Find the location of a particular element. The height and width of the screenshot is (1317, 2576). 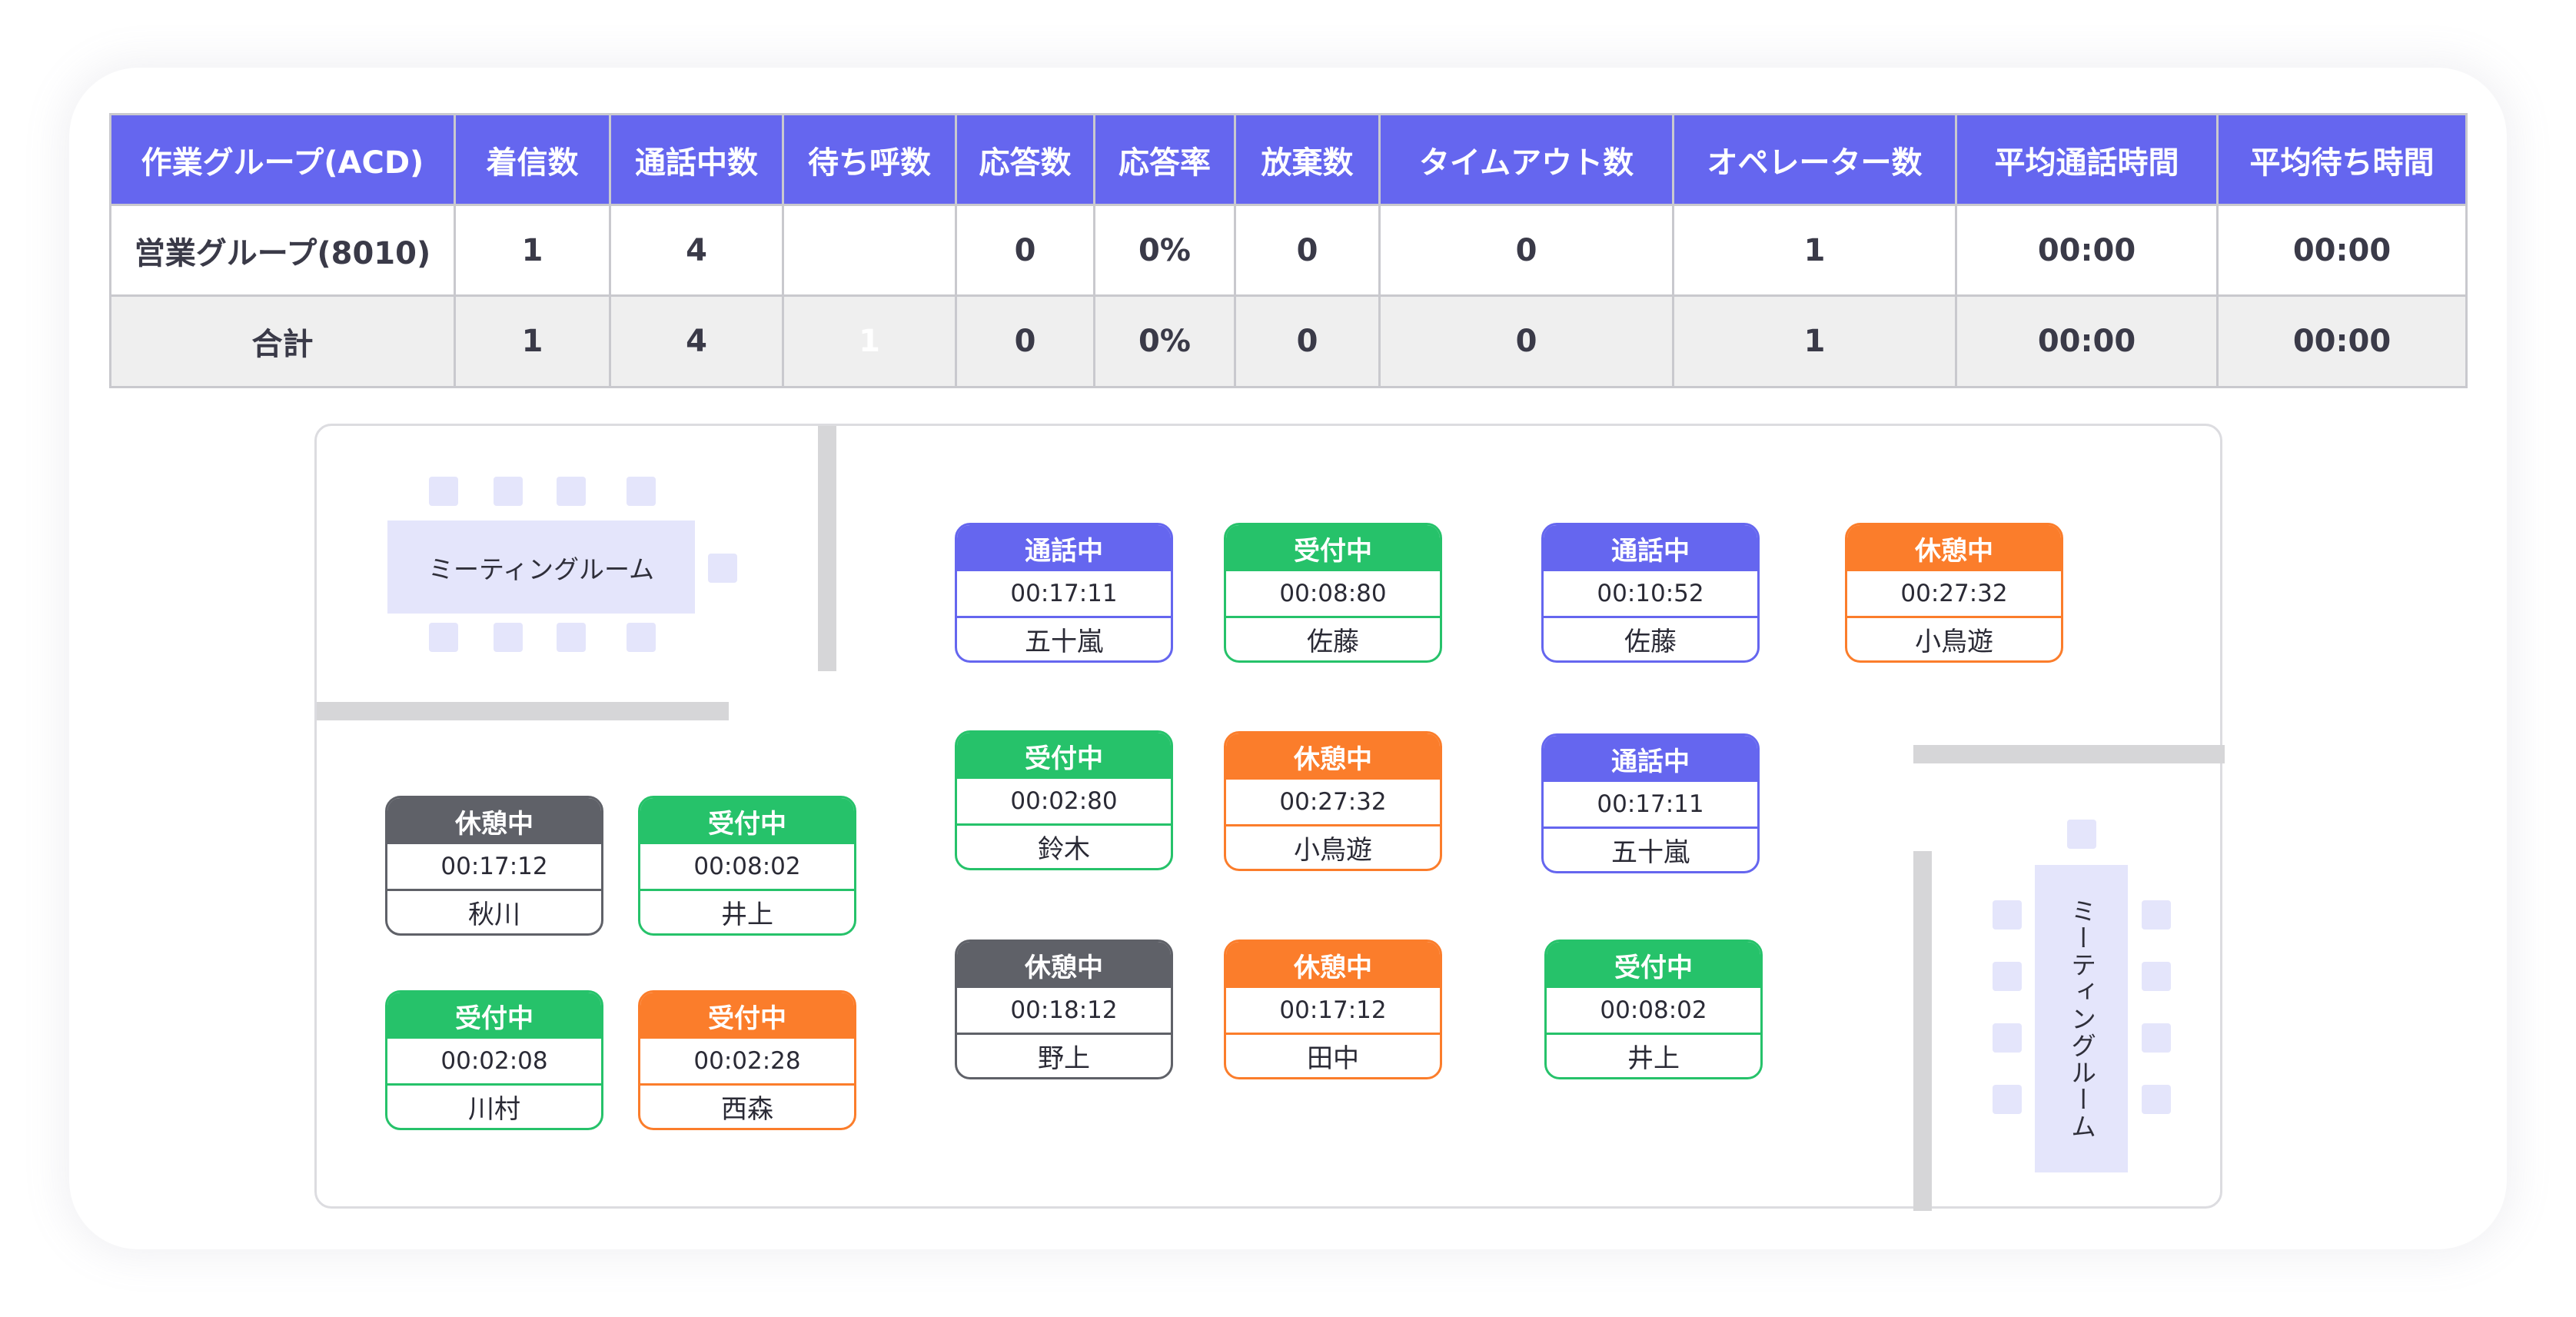

operator-timer: 00:10:52 is located at coordinates (1650, 594).